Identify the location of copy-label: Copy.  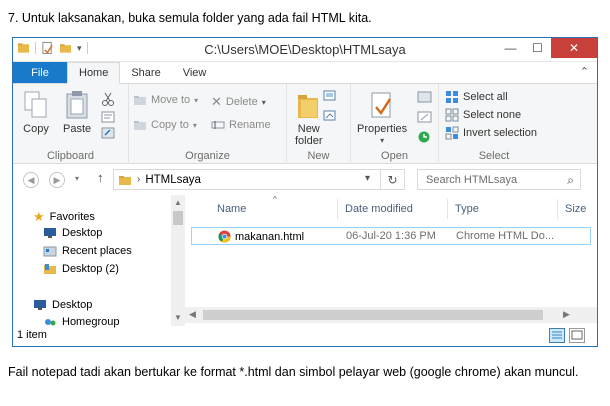
(36, 129).